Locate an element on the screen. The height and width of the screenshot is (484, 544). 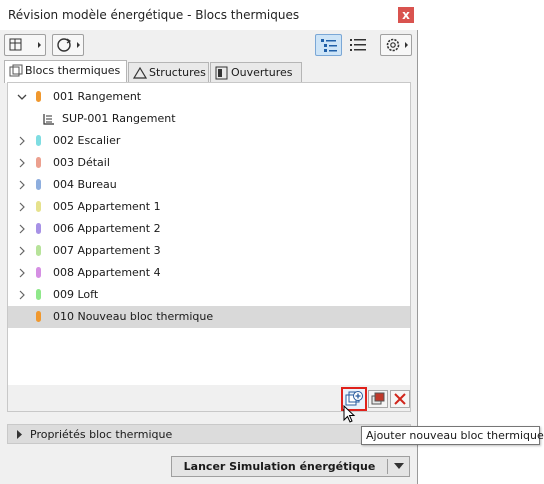
tree-item-label: 004 Bureau is located at coordinates (85, 184).